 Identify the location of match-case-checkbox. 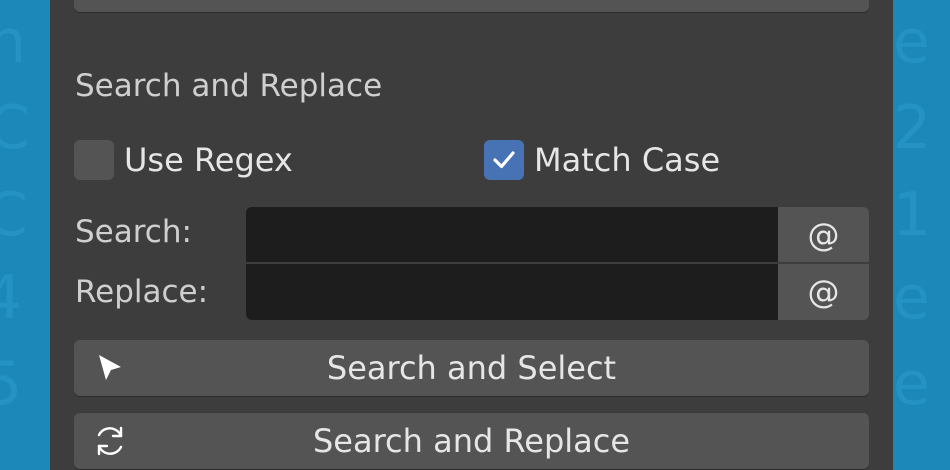
(504, 160).